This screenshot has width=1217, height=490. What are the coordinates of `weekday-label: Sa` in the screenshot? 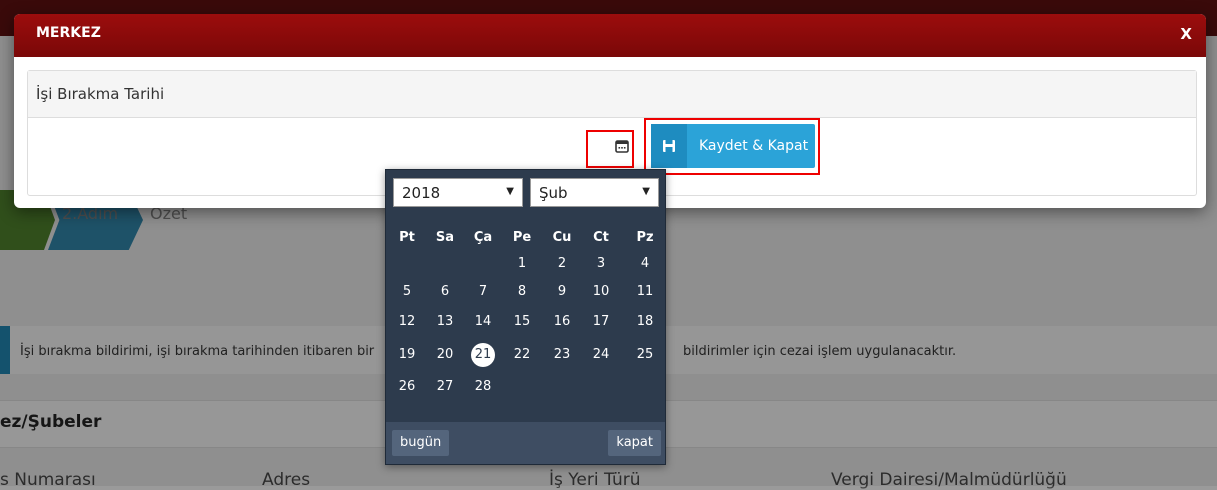 It's located at (445, 237).